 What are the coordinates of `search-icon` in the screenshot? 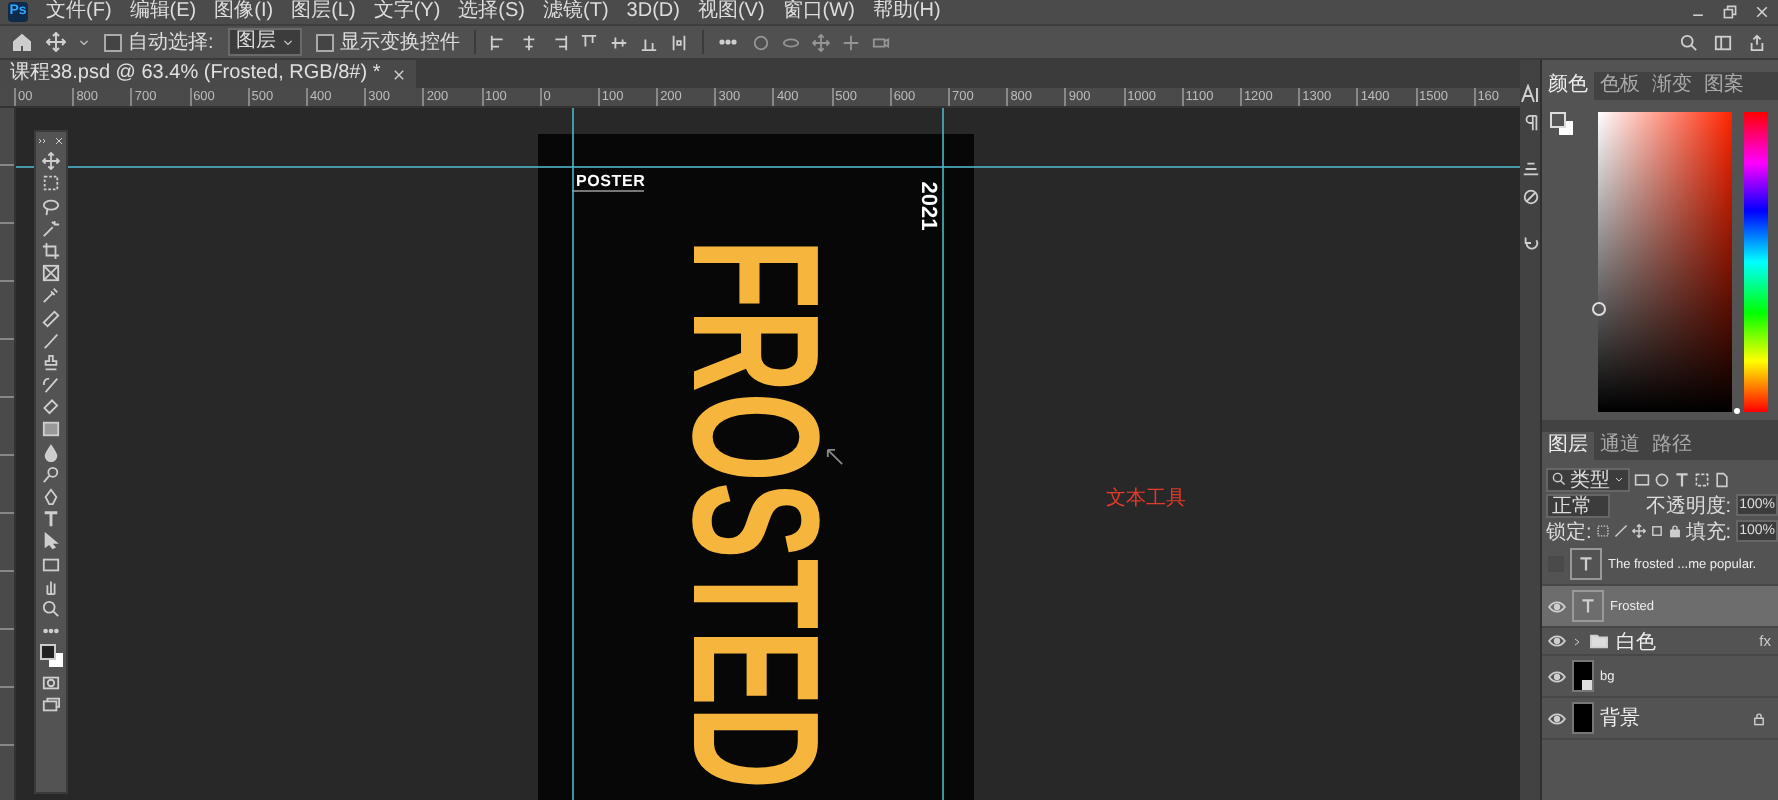 It's located at (1689, 42).